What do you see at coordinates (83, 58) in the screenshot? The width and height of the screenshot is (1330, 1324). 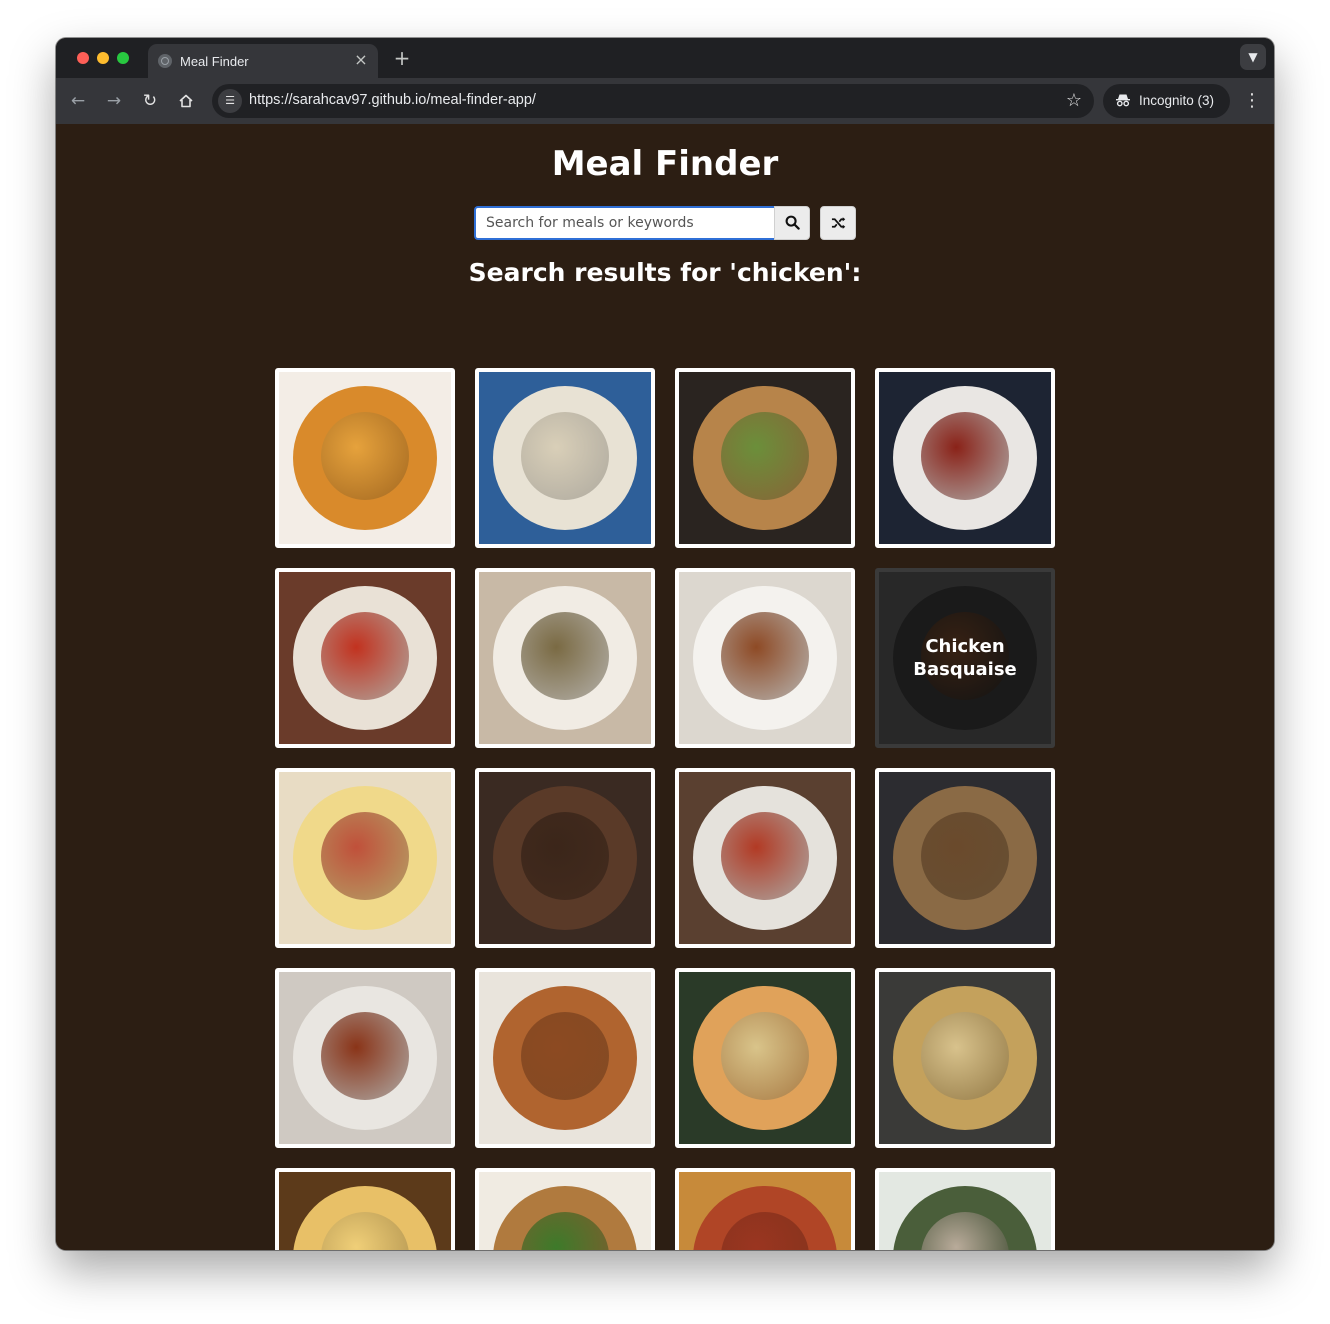 I see `close-window-button` at bounding box center [83, 58].